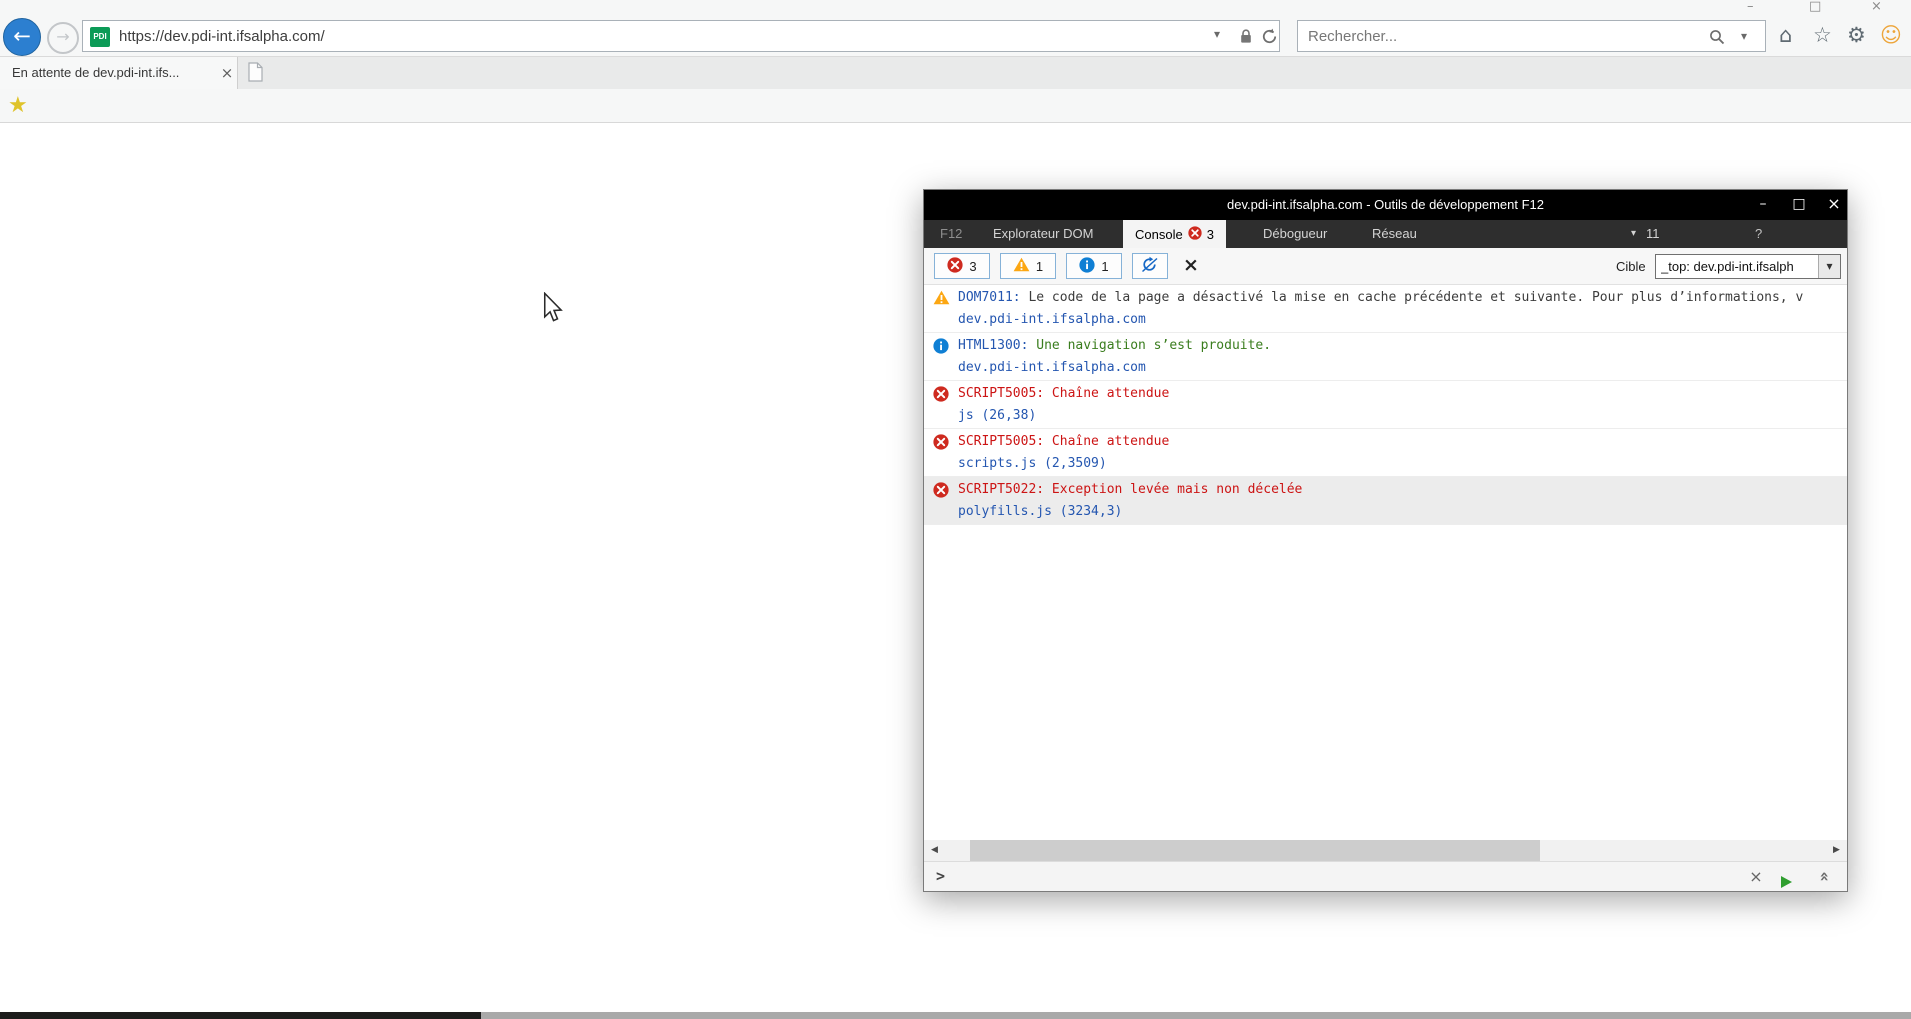 This screenshot has height=1019, width=1911. Describe the element at coordinates (1210, 234) in the screenshot. I see `console-error-count: 3` at that location.